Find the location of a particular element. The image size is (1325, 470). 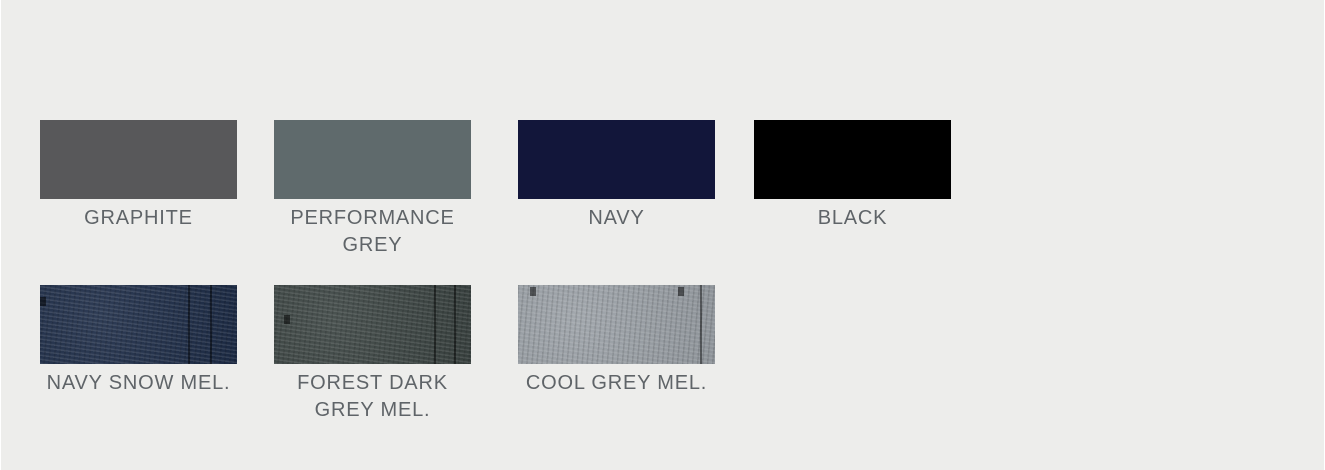

color-option-forest-dark-grey-mel: FOREST DARK GREY MEL. is located at coordinates (372, 354).